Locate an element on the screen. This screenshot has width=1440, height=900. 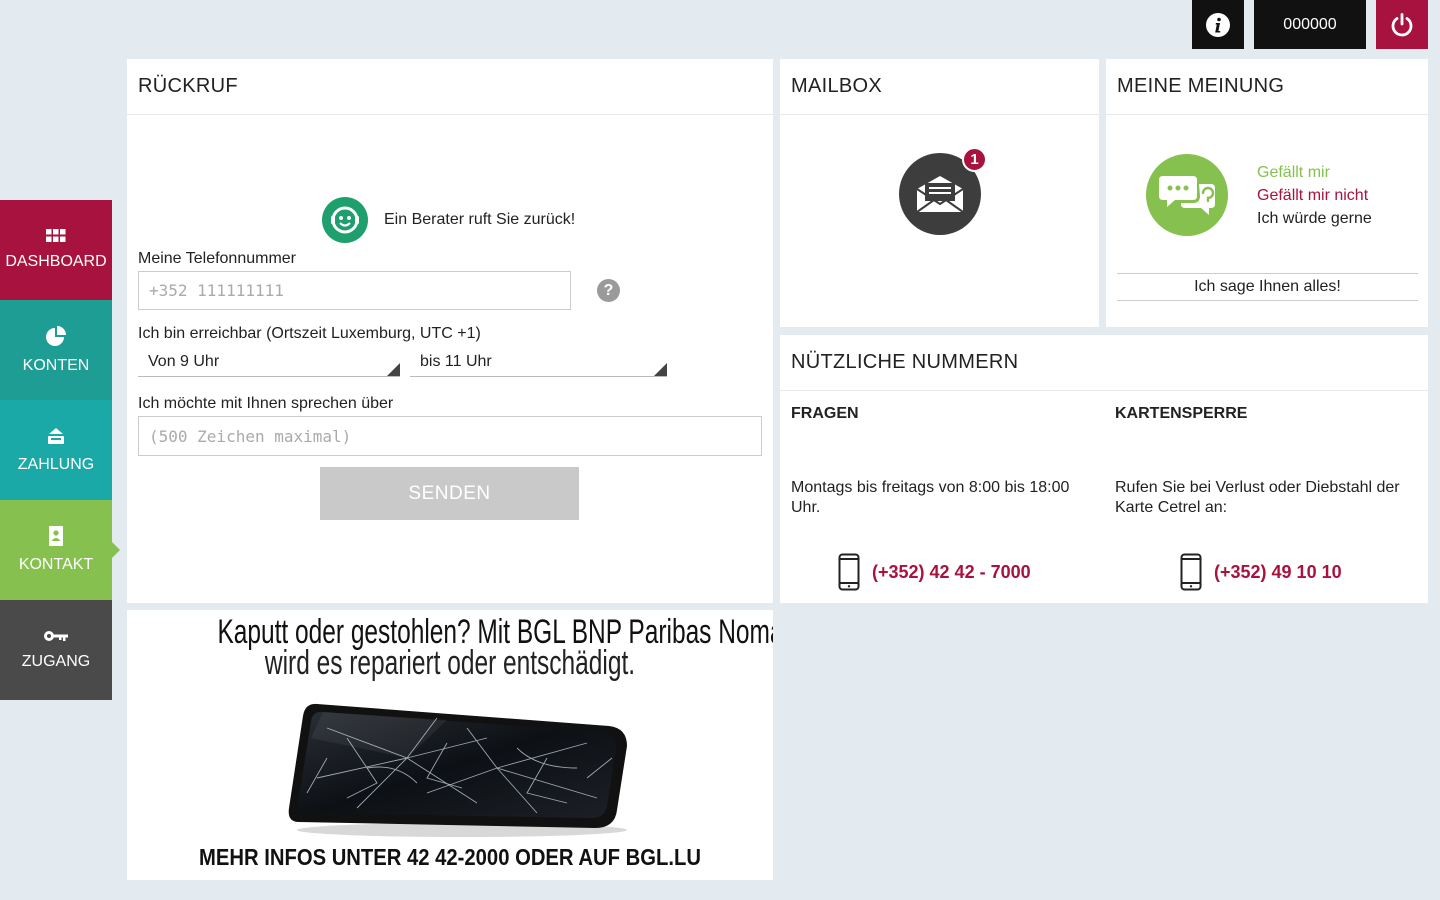
pie-chart-icon is located at coordinates (56, 336).